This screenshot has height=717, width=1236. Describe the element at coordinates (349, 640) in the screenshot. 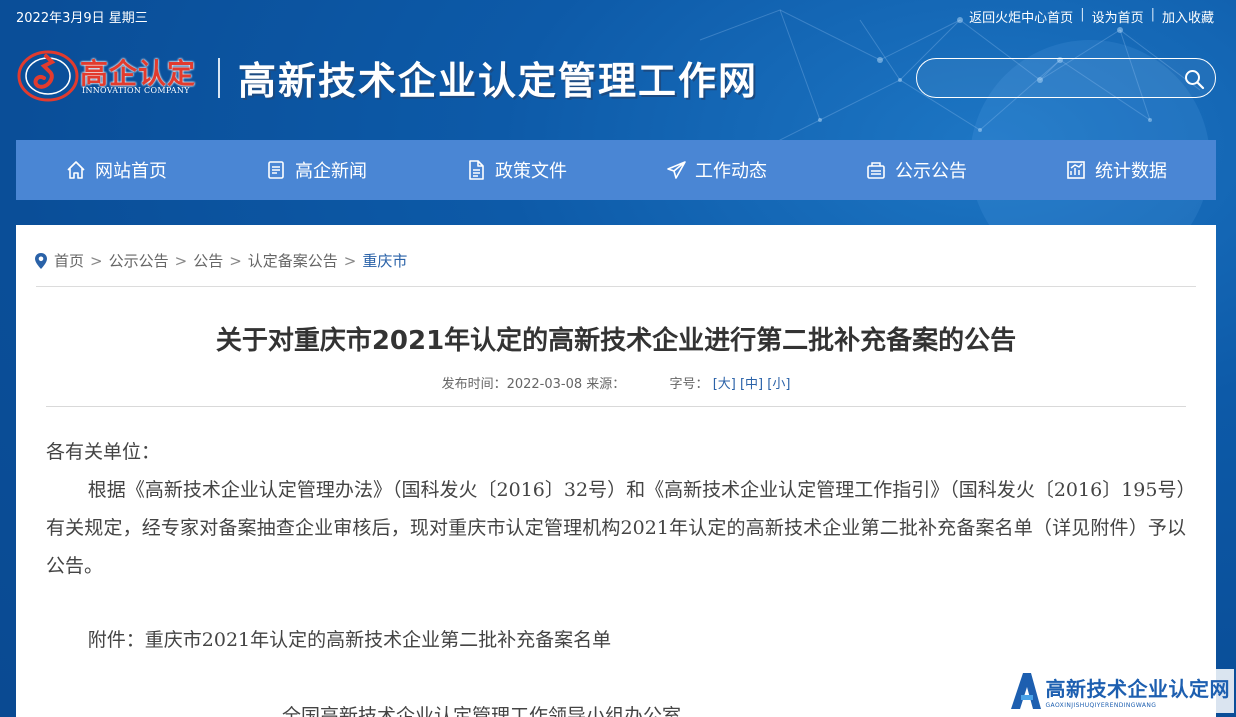

I see `attachment-line: 附件：重庆市2021年认定的高新技术企业第二批补充备案名单` at that location.